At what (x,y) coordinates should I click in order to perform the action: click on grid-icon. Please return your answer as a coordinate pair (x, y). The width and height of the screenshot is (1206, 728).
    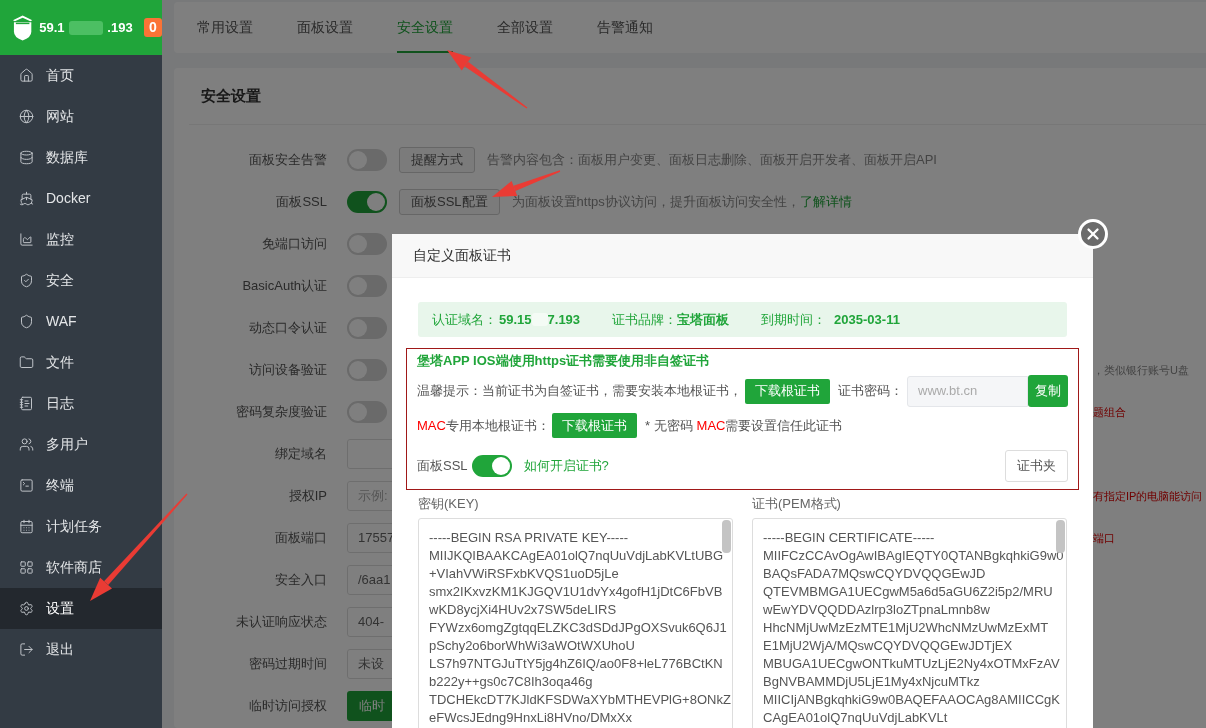
    Looking at the image, I should click on (26, 567).